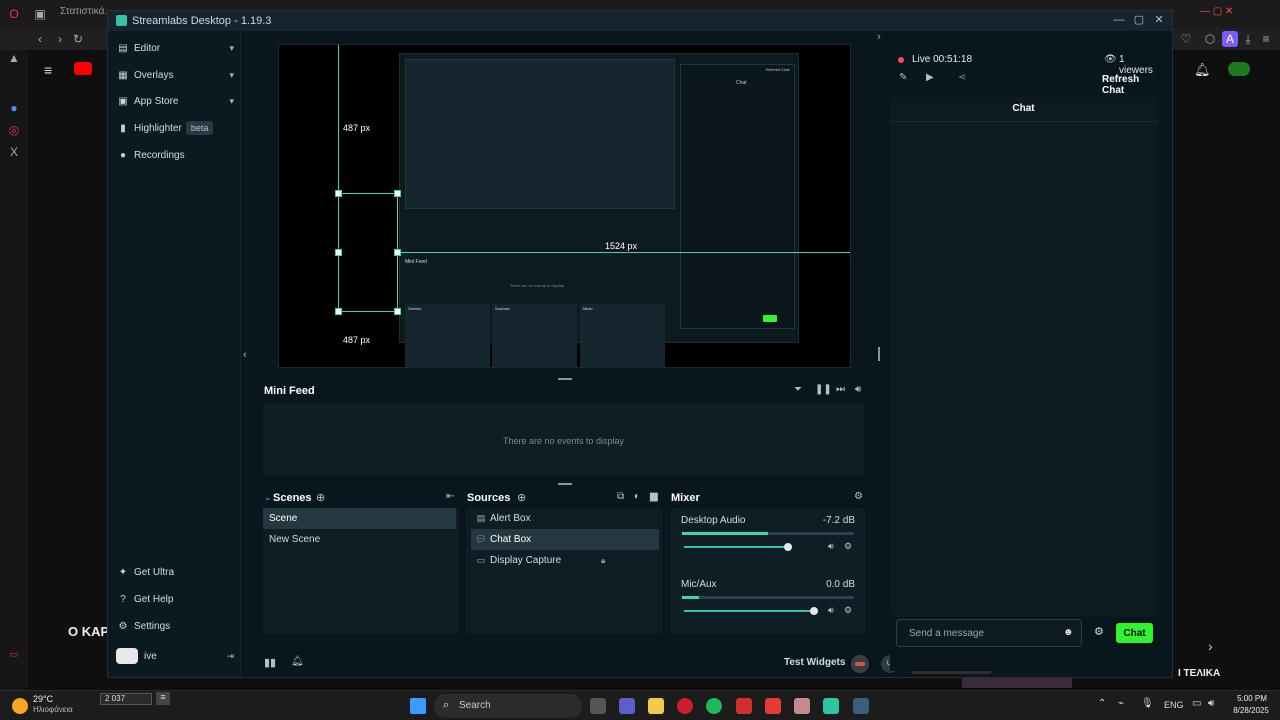 This screenshot has width=1280, height=720. I want to click on resize-handle-mr, so click(397, 252).